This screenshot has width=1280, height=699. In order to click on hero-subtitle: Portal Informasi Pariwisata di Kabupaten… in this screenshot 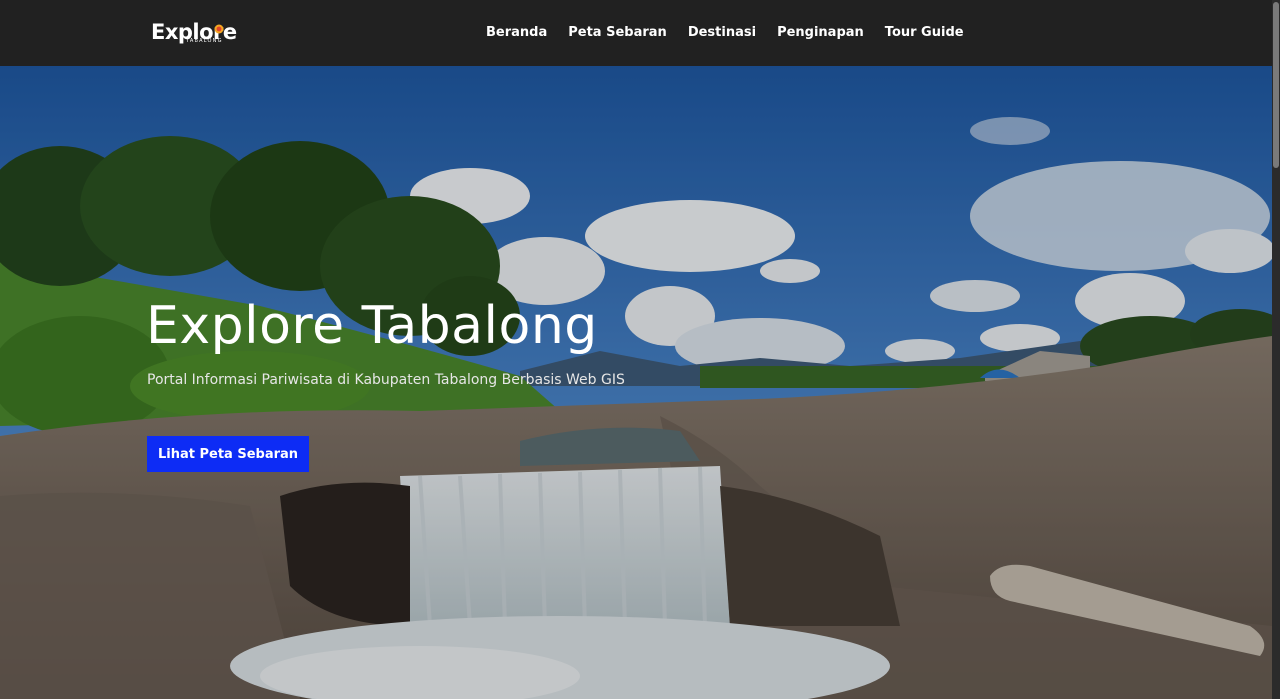, I will do `click(386, 380)`.